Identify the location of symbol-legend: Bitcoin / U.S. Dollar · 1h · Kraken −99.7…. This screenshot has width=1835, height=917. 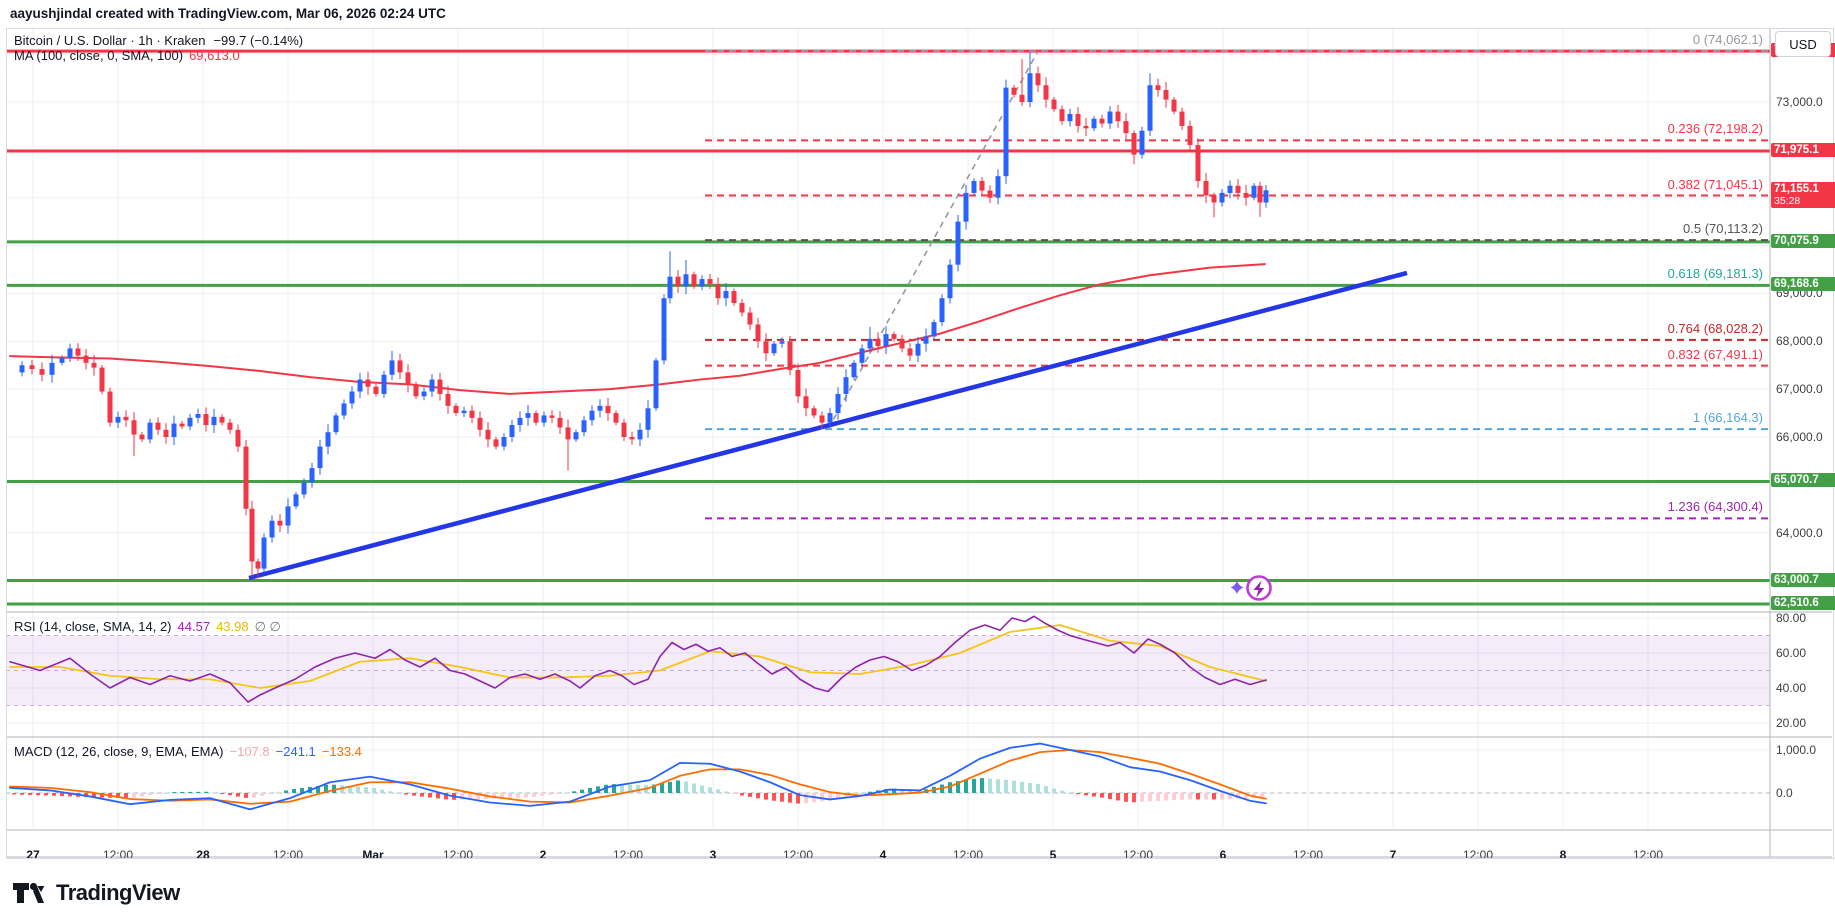
(158, 40).